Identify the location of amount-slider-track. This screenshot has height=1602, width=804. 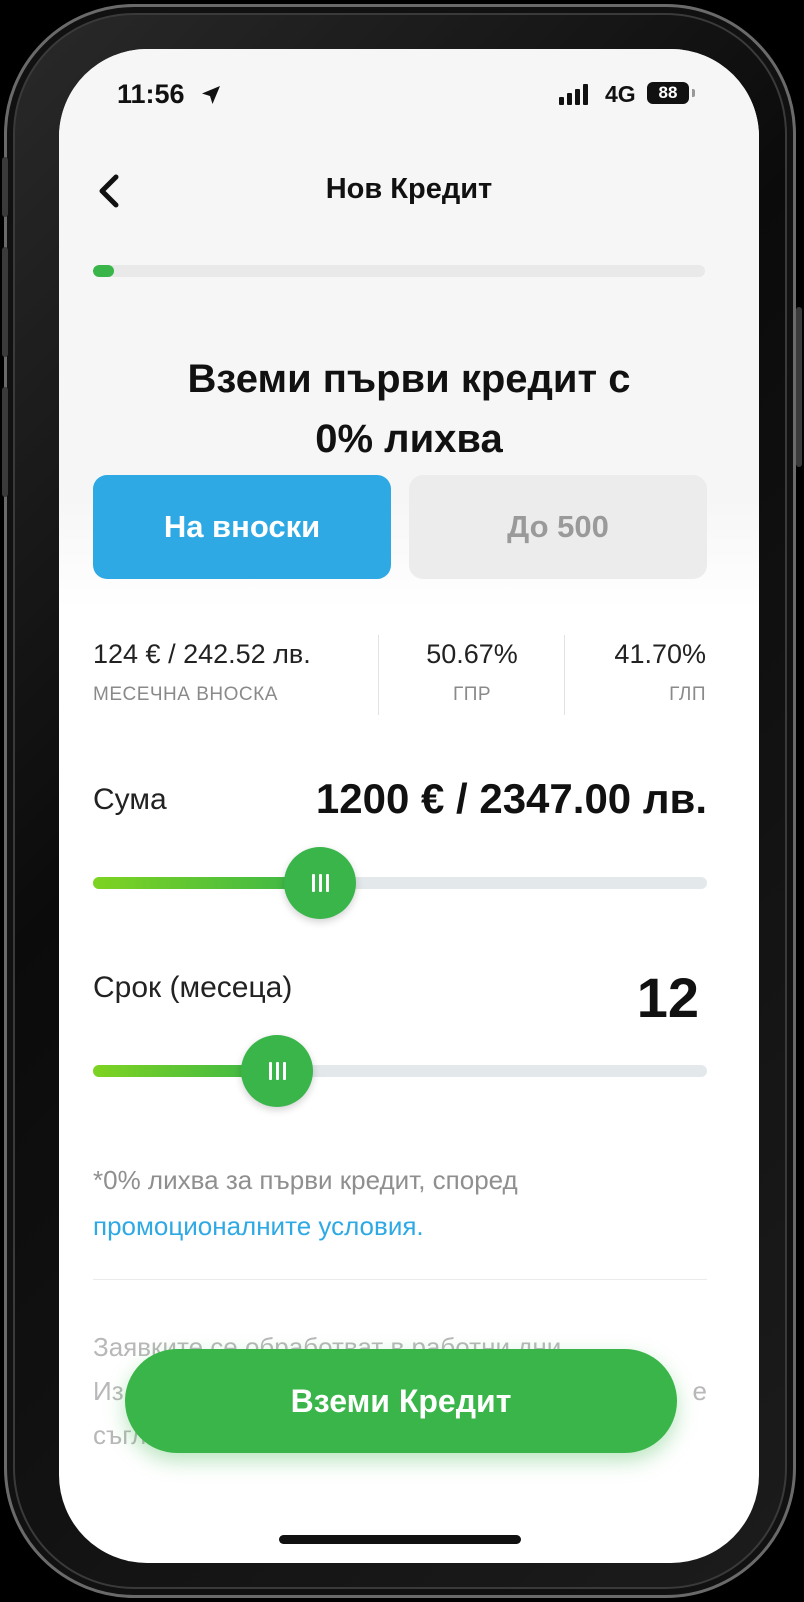
(400, 883).